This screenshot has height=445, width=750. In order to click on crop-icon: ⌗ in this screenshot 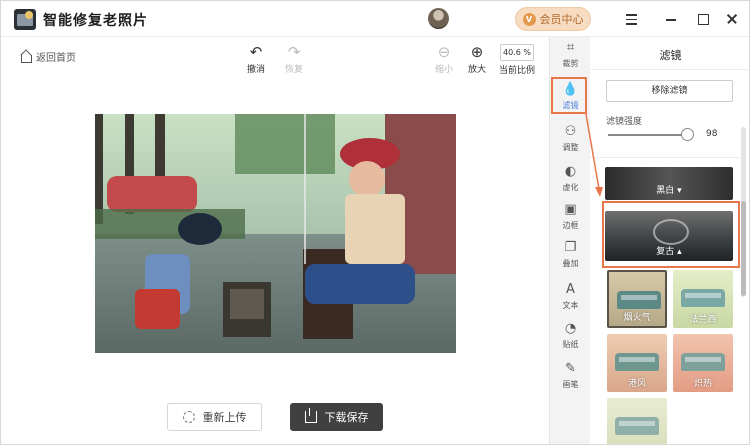, I will do `click(570, 47)`.